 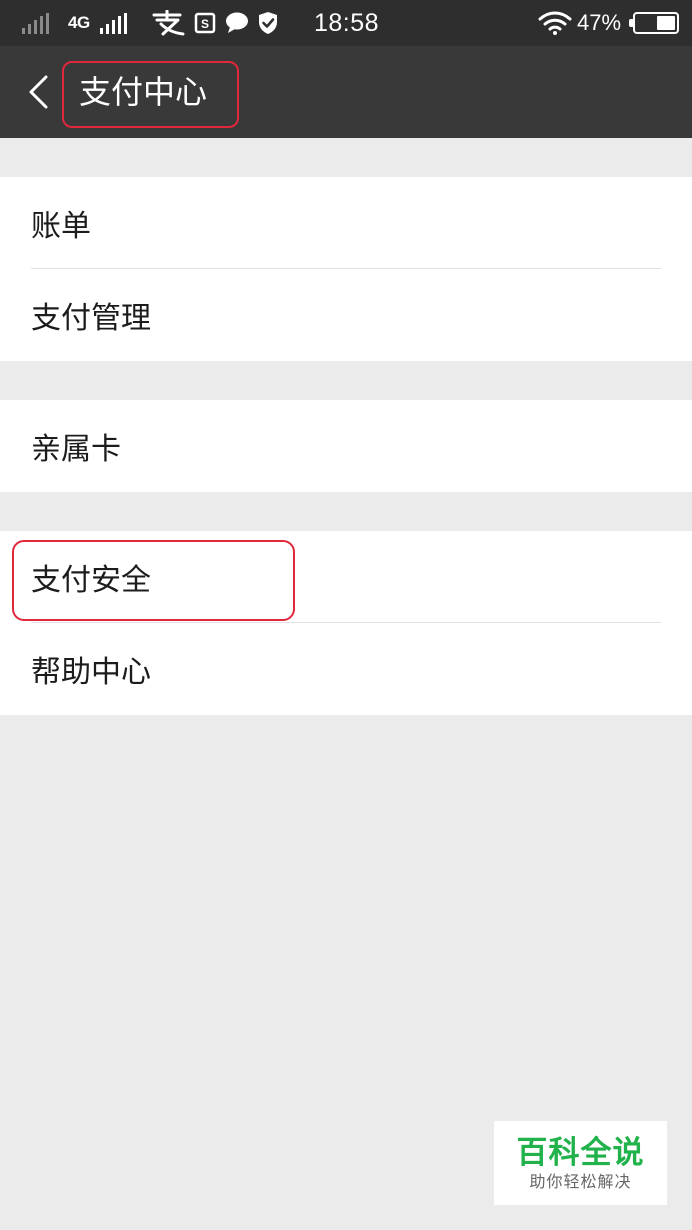 I want to click on shield-check-icon, so click(x=268, y=23).